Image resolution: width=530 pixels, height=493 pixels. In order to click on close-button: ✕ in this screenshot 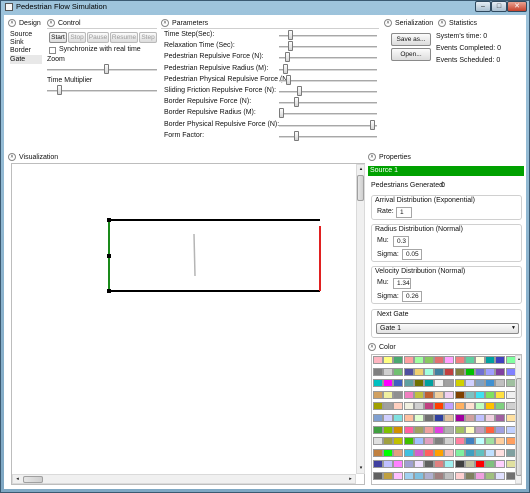, I will do `click(517, 6)`.